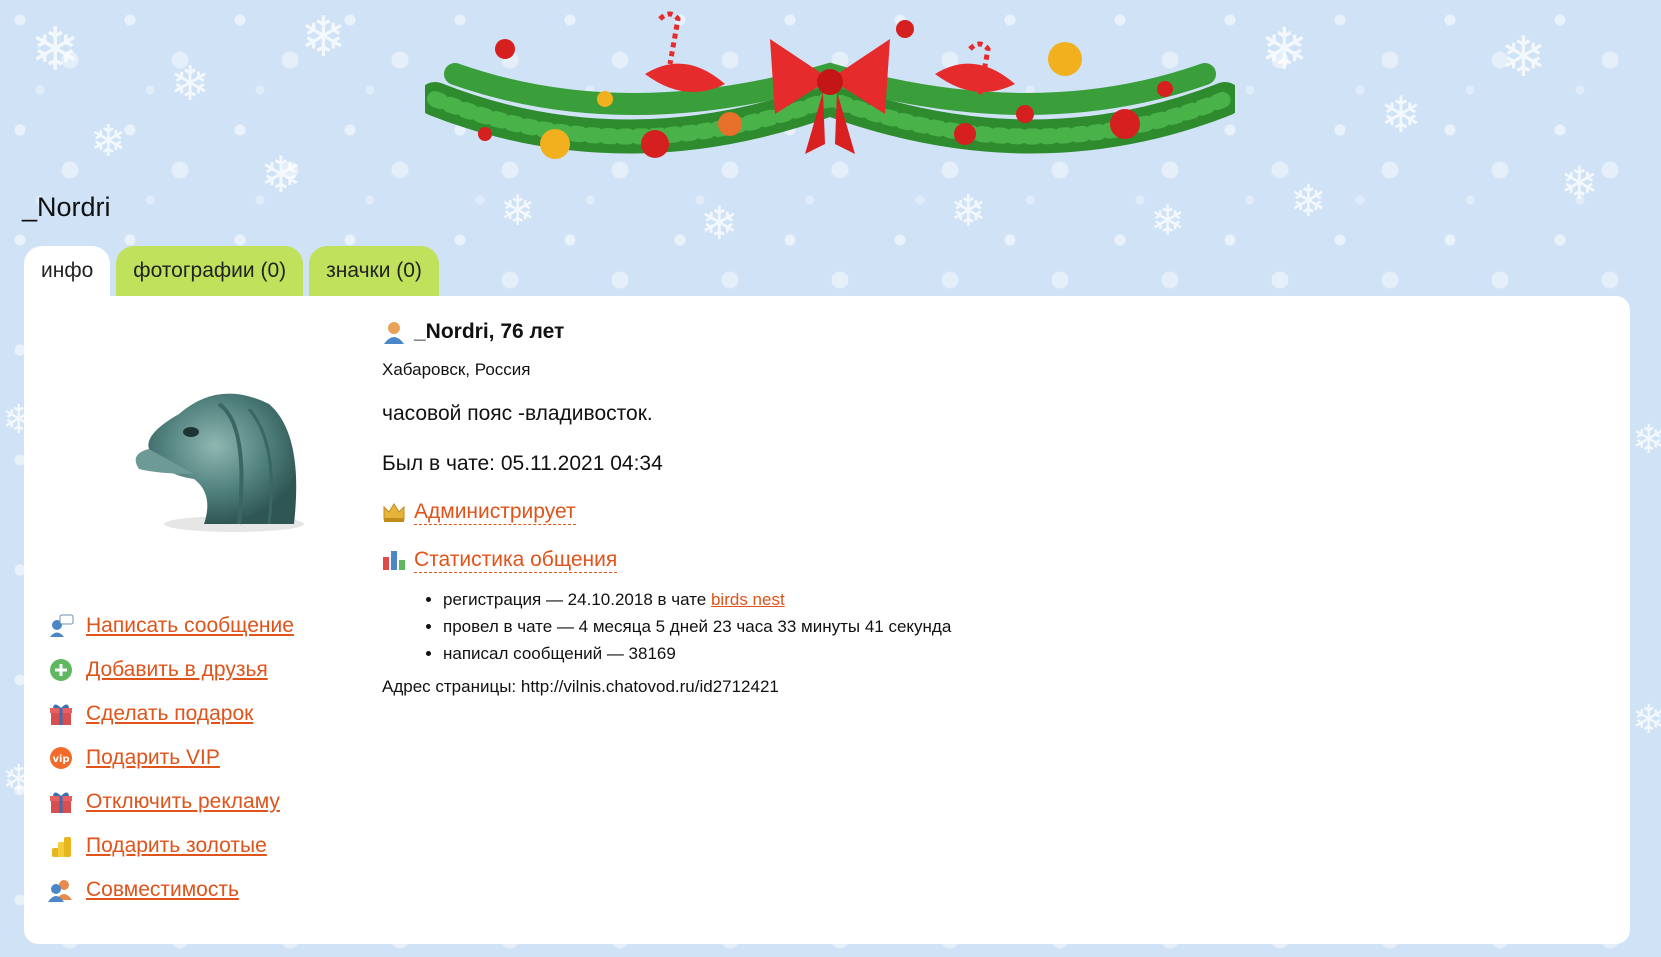 The height and width of the screenshot is (957, 1661). Describe the element at coordinates (61, 626) in the screenshot. I see `message-icon` at that location.